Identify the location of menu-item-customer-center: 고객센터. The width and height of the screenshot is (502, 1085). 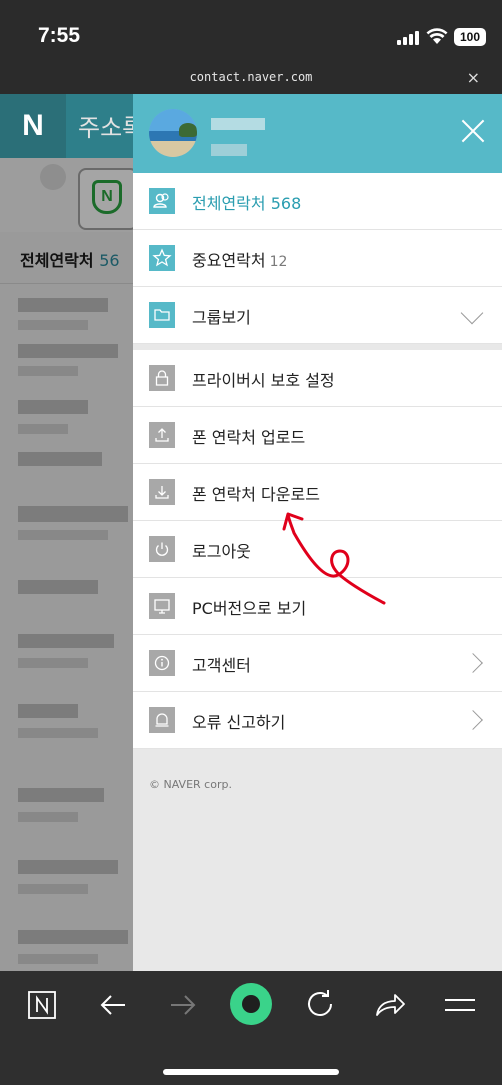
(317, 663).